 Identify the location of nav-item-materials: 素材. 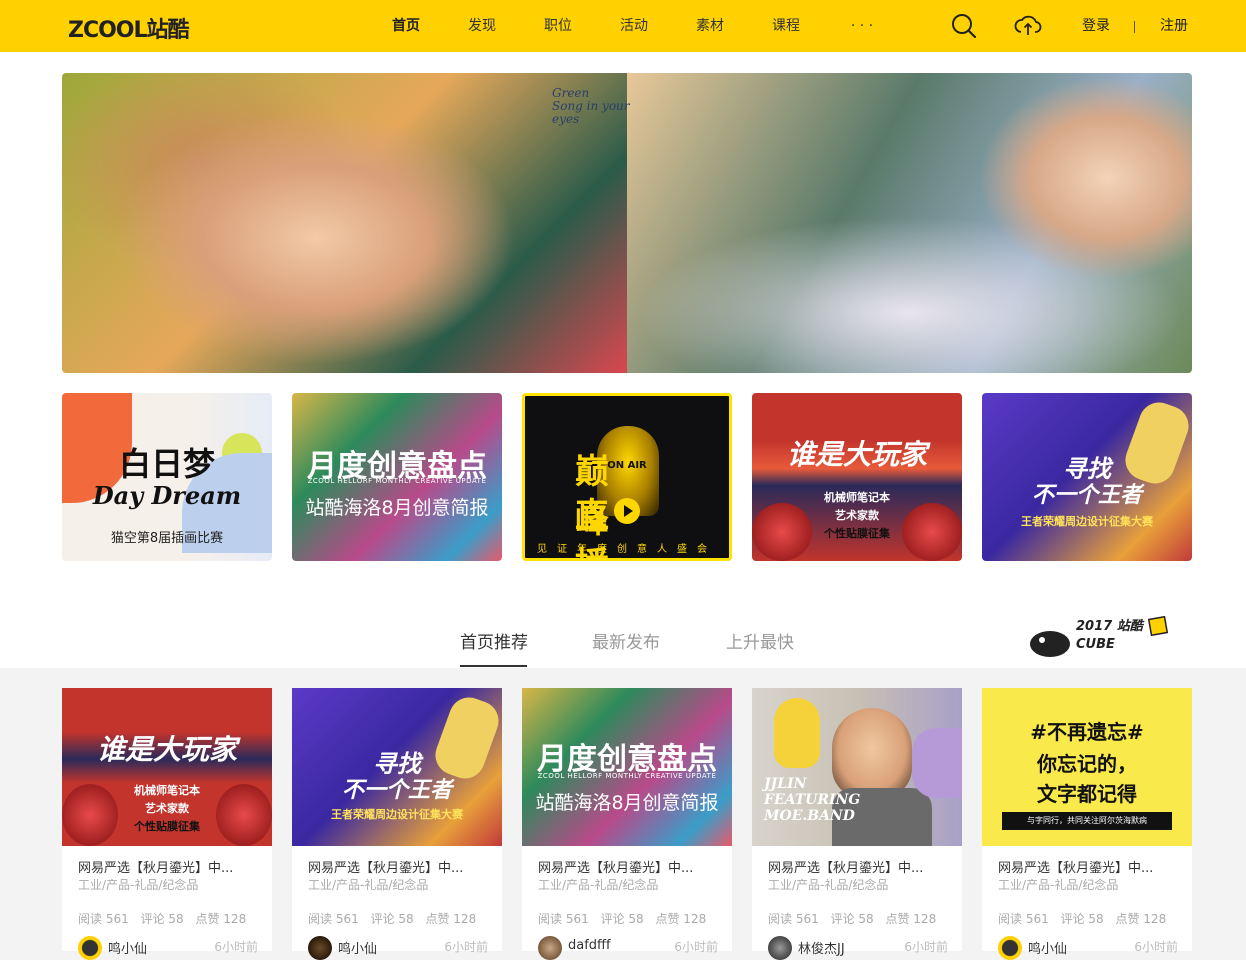
(710, 26).